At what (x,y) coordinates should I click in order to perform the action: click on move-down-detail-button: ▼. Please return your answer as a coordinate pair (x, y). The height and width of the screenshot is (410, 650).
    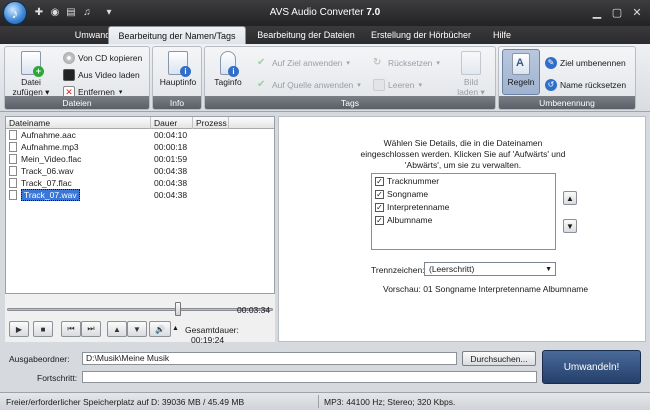
    Looking at the image, I should click on (570, 226).